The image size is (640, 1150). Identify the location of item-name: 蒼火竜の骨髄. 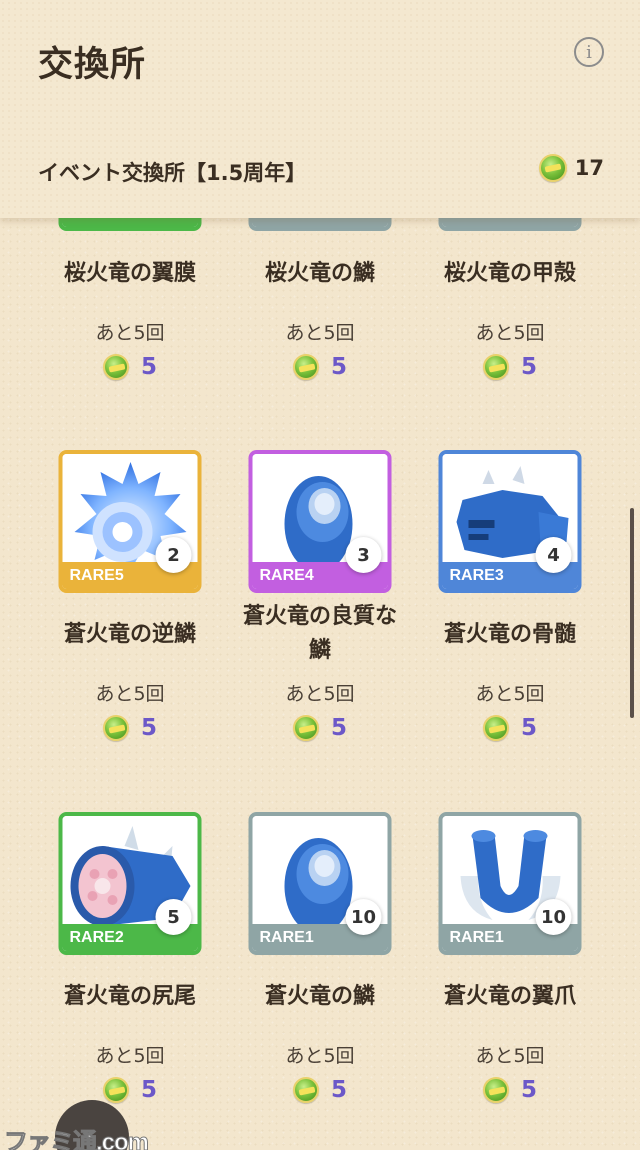
(509, 634).